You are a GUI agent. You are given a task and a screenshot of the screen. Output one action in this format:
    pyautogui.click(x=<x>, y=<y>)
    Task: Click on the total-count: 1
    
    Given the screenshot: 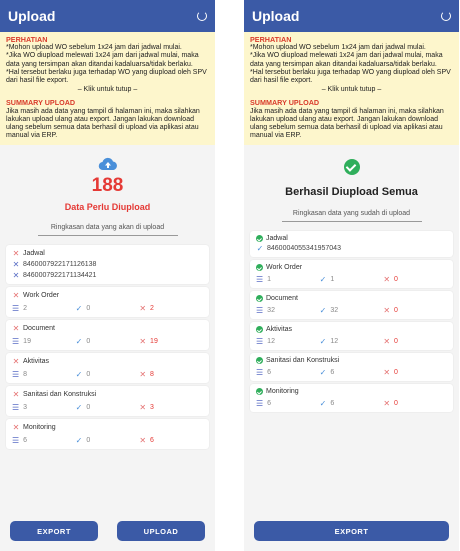 What is the action you would take?
    pyautogui.click(x=269, y=280)
    